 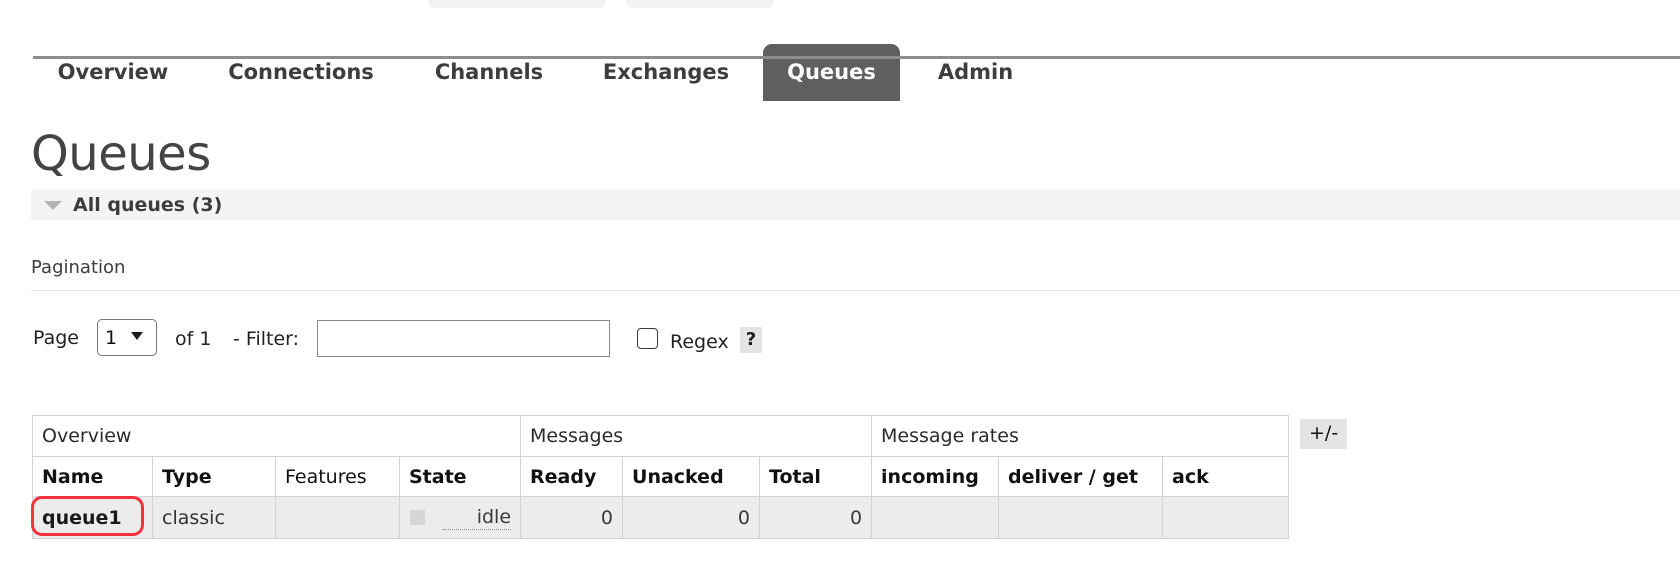 What do you see at coordinates (691, 476) in the screenshot?
I see `column-header-unacked: Unacked` at bounding box center [691, 476].